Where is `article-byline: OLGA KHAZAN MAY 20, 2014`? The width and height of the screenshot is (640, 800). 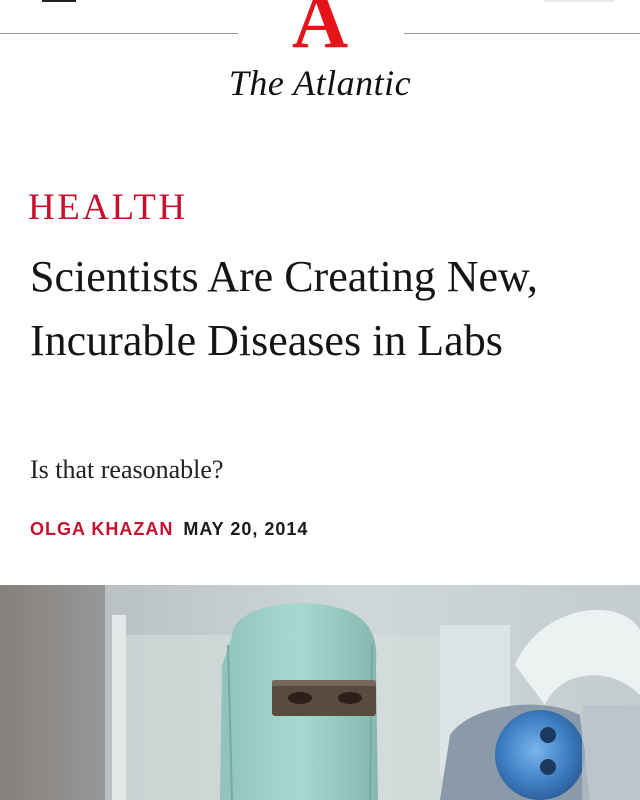
article-byline: OLGA KHAZAN MAY 20, 2014 is located at coordinates (169, 529).